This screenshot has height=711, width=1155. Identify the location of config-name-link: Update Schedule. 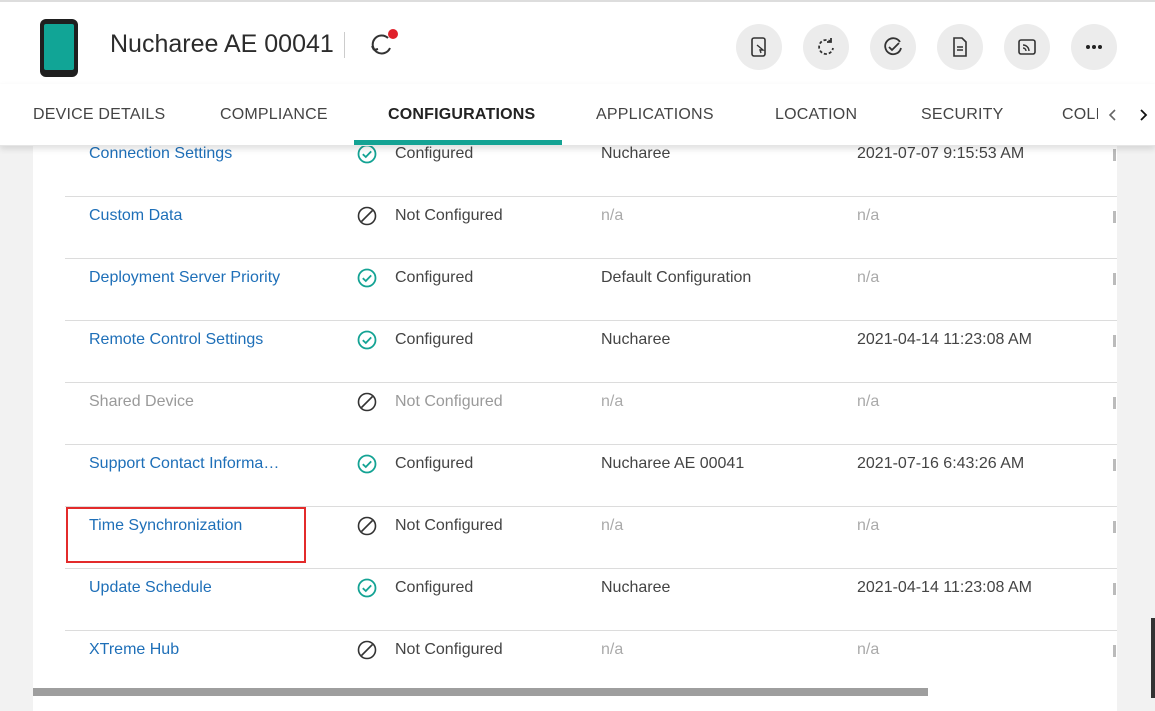
(150, 600).